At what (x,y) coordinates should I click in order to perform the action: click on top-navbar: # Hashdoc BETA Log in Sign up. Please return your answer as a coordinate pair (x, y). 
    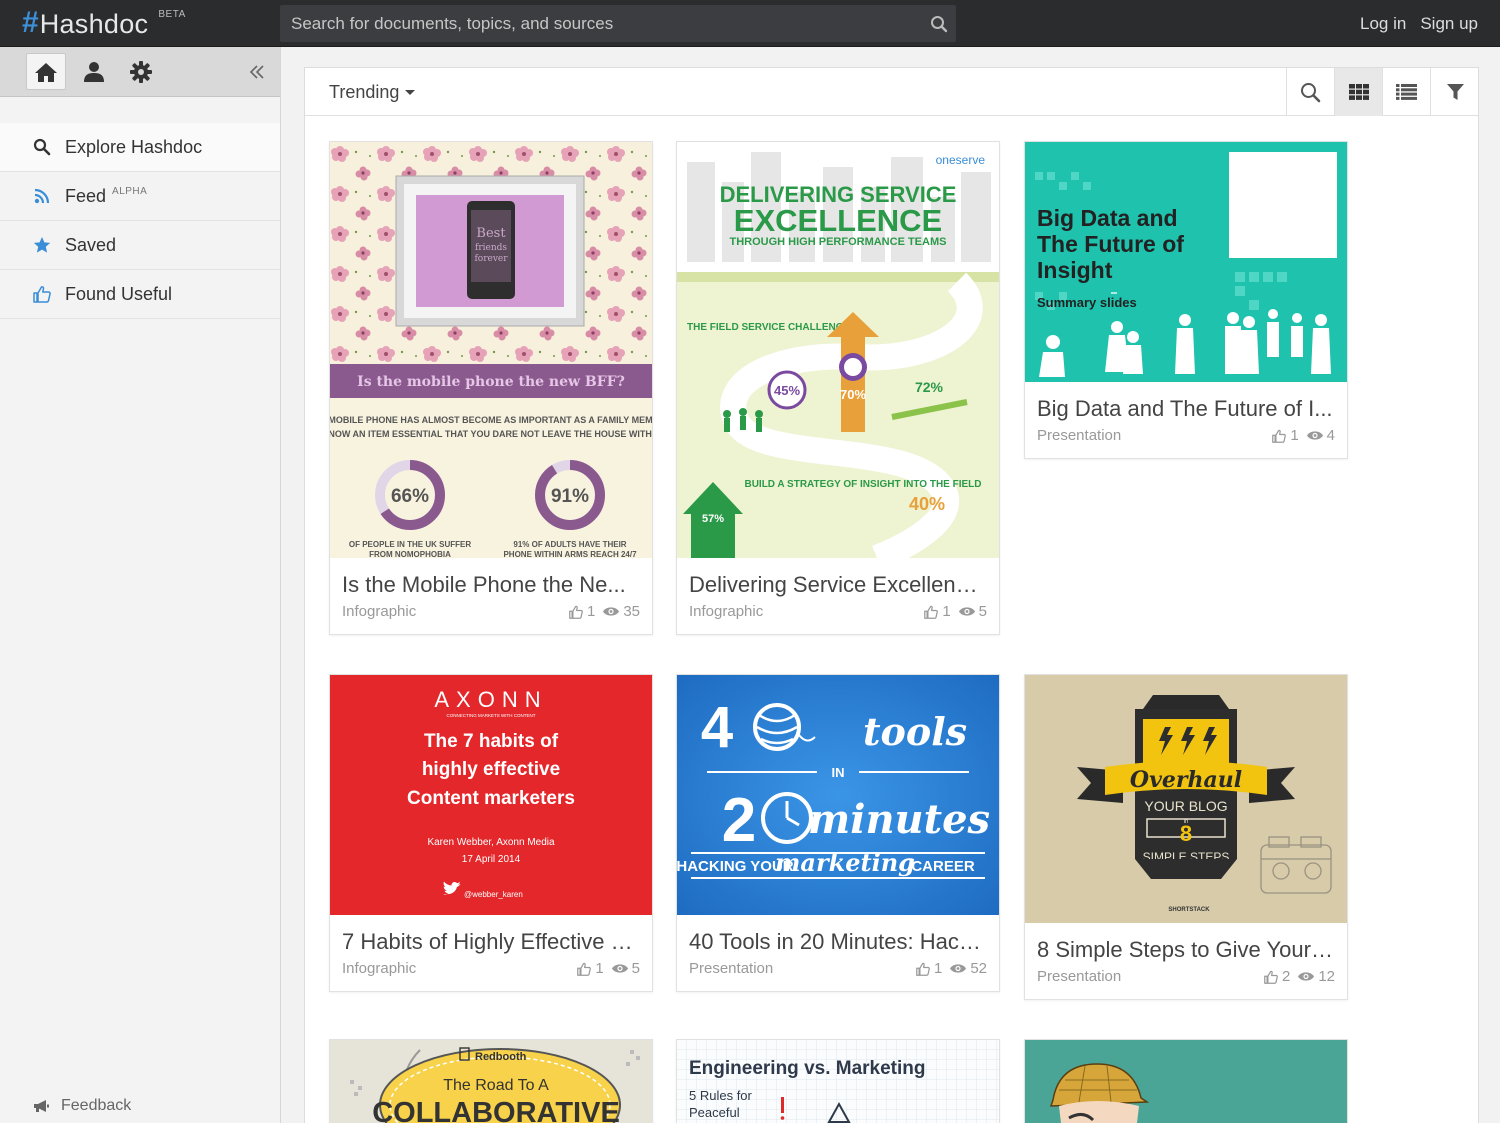
    Looking at the image, I should click on (750, 23).